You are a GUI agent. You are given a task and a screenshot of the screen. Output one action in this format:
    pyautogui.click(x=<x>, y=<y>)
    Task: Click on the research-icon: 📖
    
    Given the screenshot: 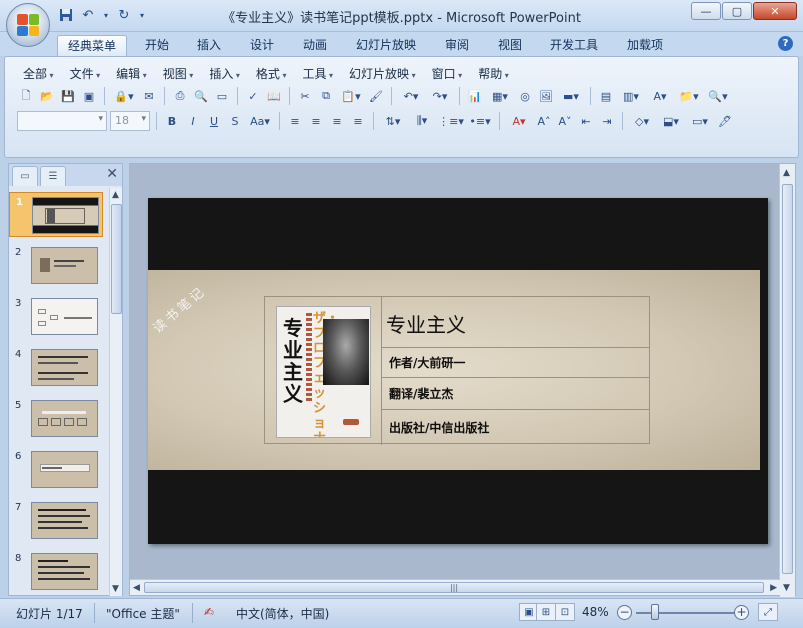 What is the action you would take?
    pyautogui.click(x=274, y=96)
    